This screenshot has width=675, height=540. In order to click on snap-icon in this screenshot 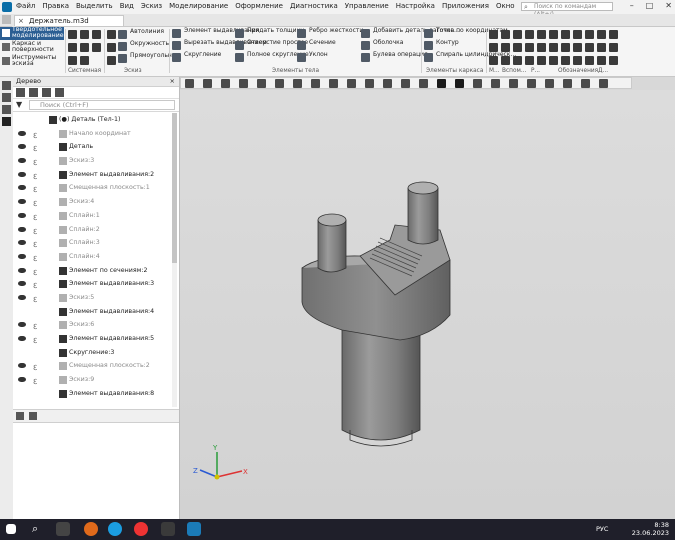, I will do `click(111, 60)`.